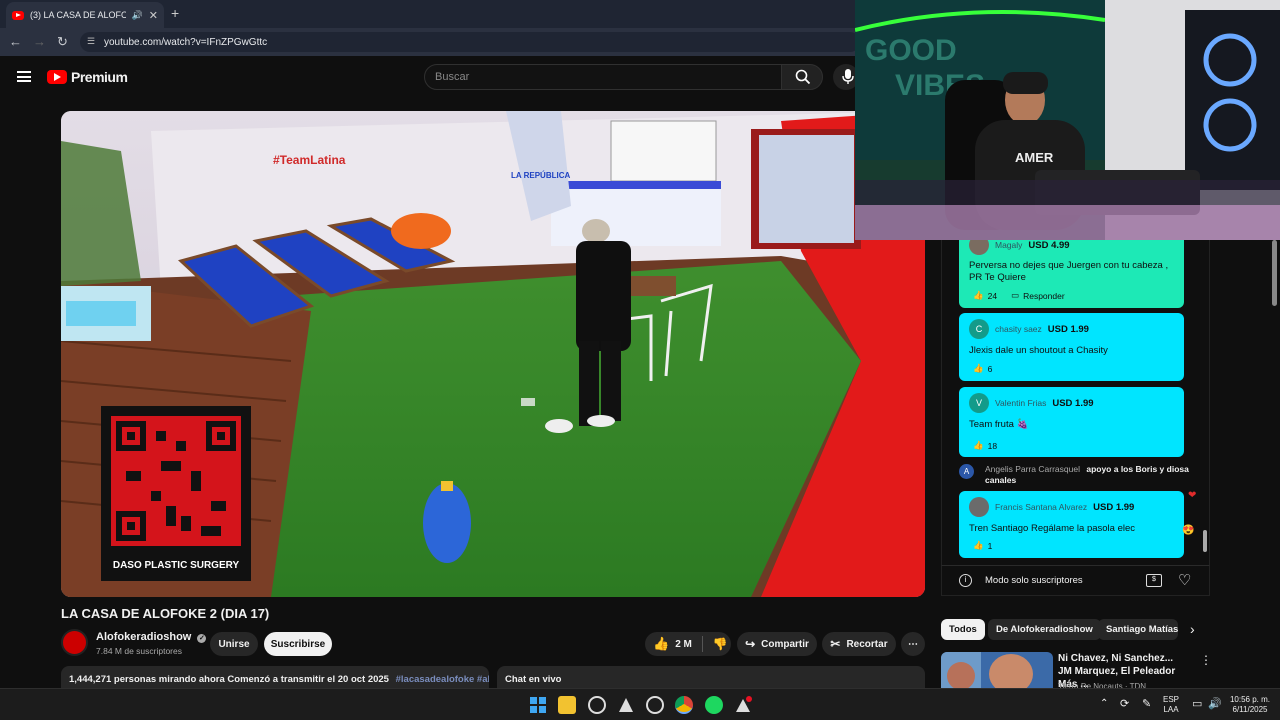  Describe the element at coordinates (985, 445) in the screenshot. I see `chat-like-row: 👍 18` at that location.